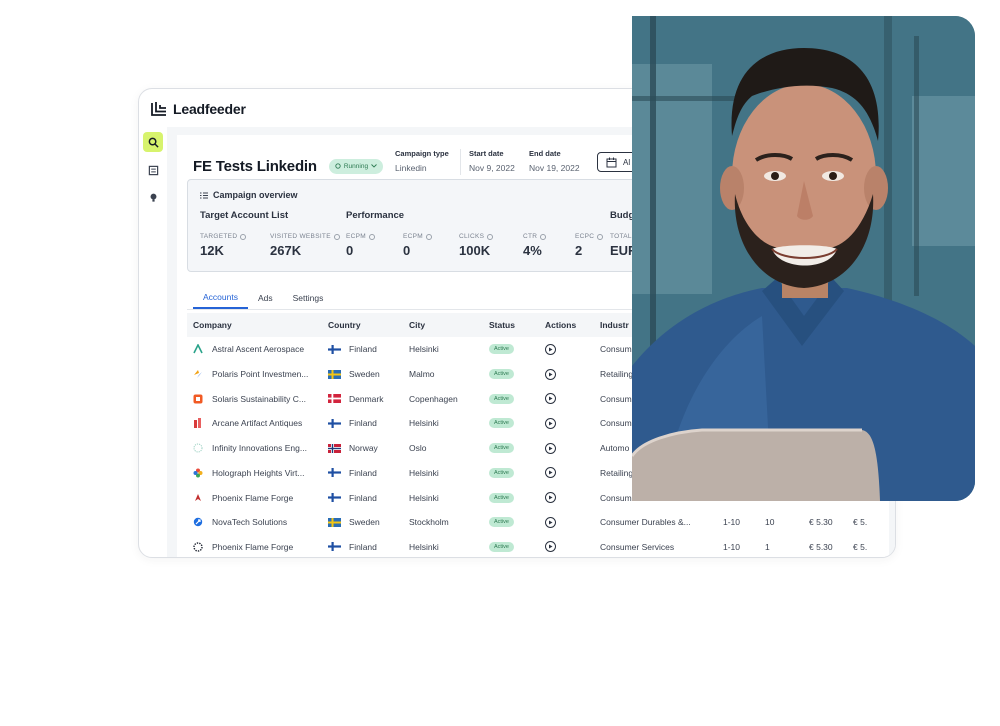 Image resolution: width=1000 pixels, height=726 pixels. I want to click on brand-logo: Leadfeeder, so click(198, 109).